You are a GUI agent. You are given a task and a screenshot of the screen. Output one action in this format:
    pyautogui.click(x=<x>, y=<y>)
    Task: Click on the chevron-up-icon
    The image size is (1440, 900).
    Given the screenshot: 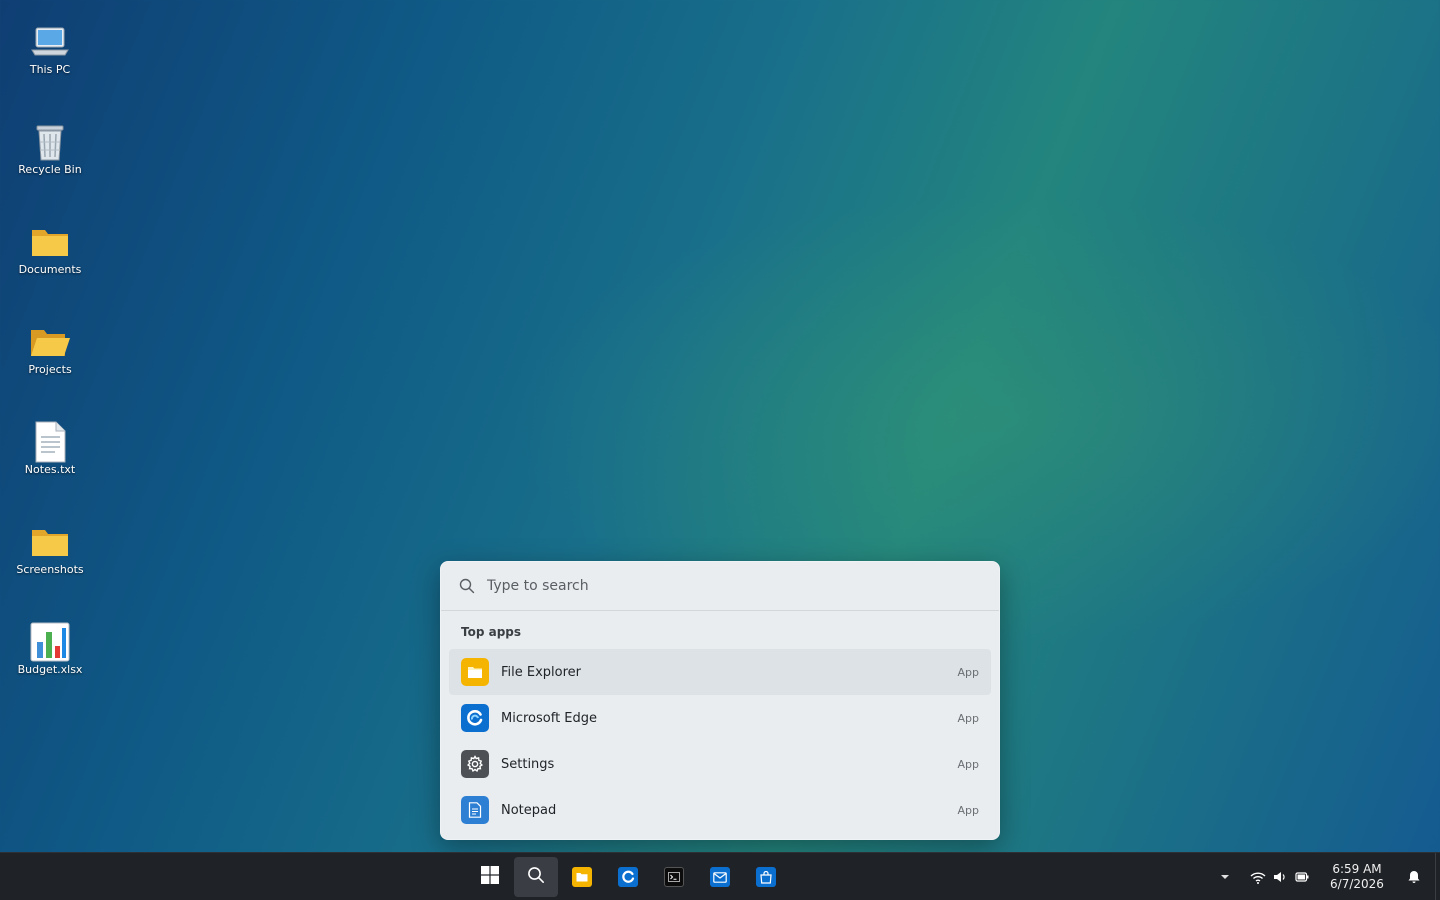 What is the action you would take?
    pyautogui.click(x=1225, y=877)
    